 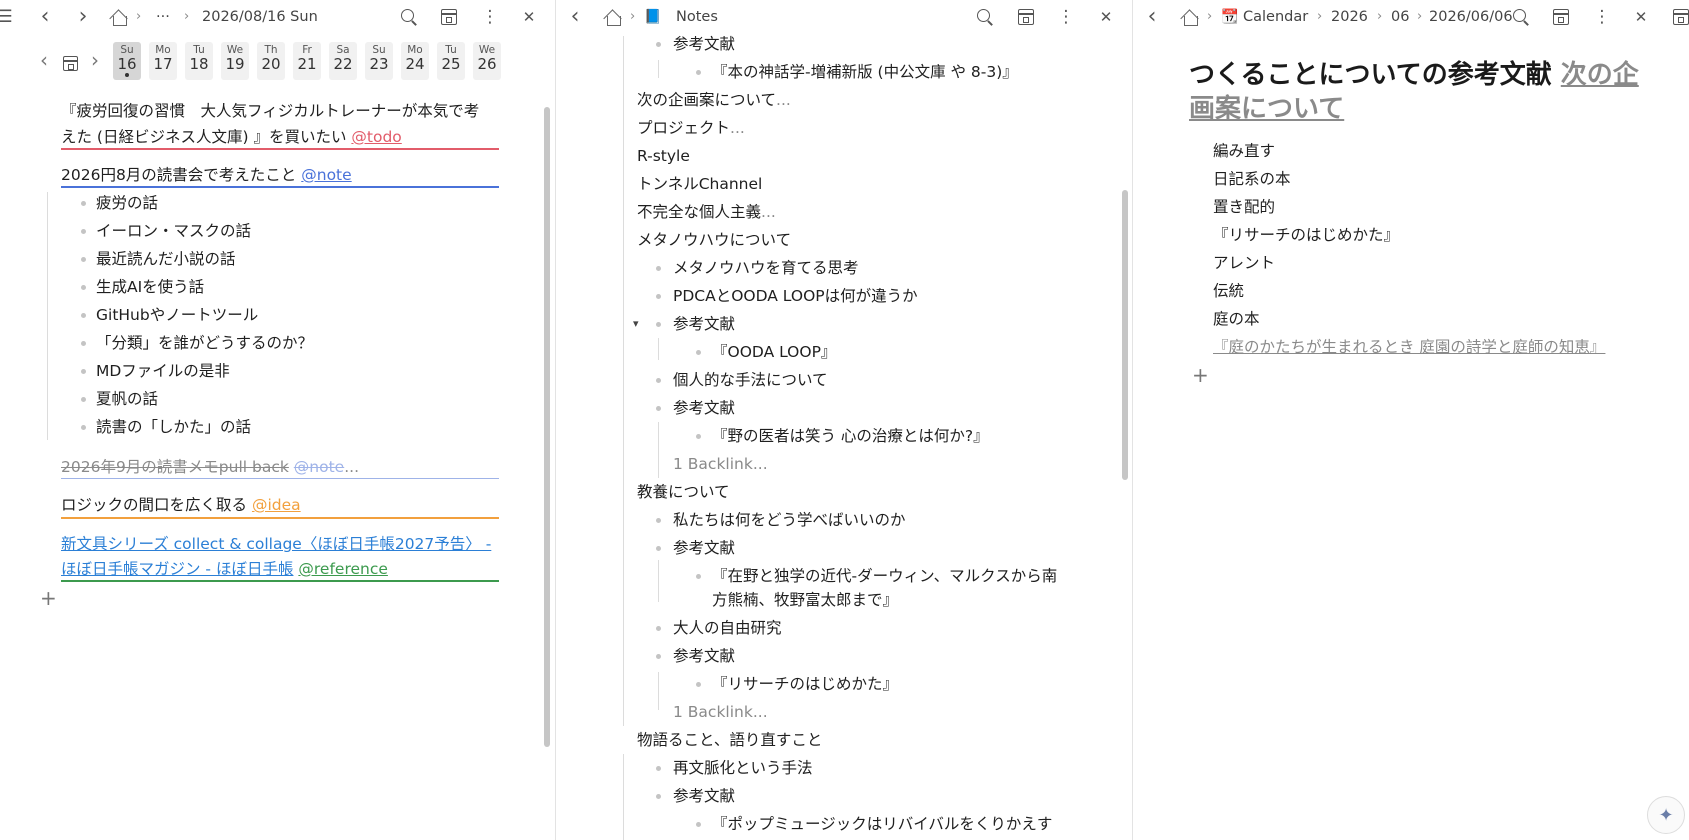 What do you see at coordinates (166, 259) in the screenshot?
I see `list-item: 最近読んだ小説の話` at bounding box center [166, 259].